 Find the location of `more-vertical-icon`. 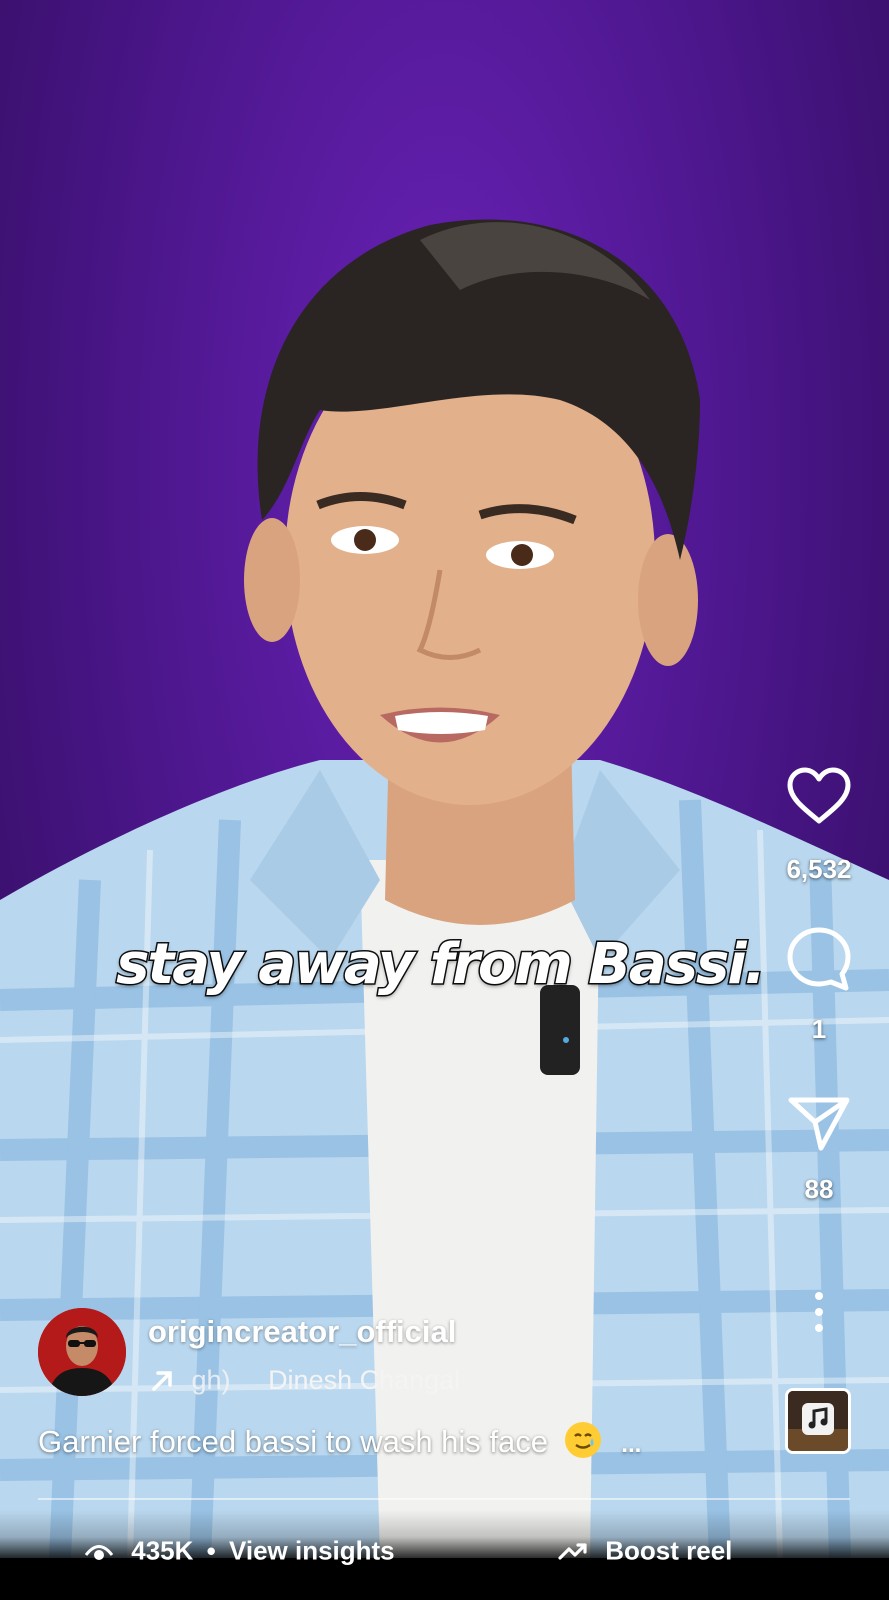

more-vertical-icon is located at coordinates (819, 1312).